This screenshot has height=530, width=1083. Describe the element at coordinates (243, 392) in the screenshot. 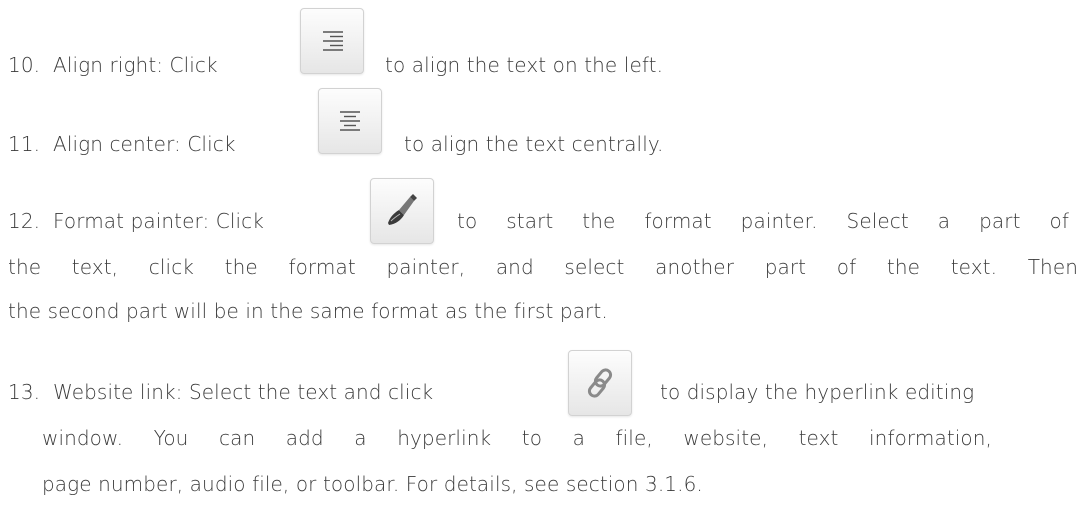

I see `item-text: Website link: Select the text and click` at that location.